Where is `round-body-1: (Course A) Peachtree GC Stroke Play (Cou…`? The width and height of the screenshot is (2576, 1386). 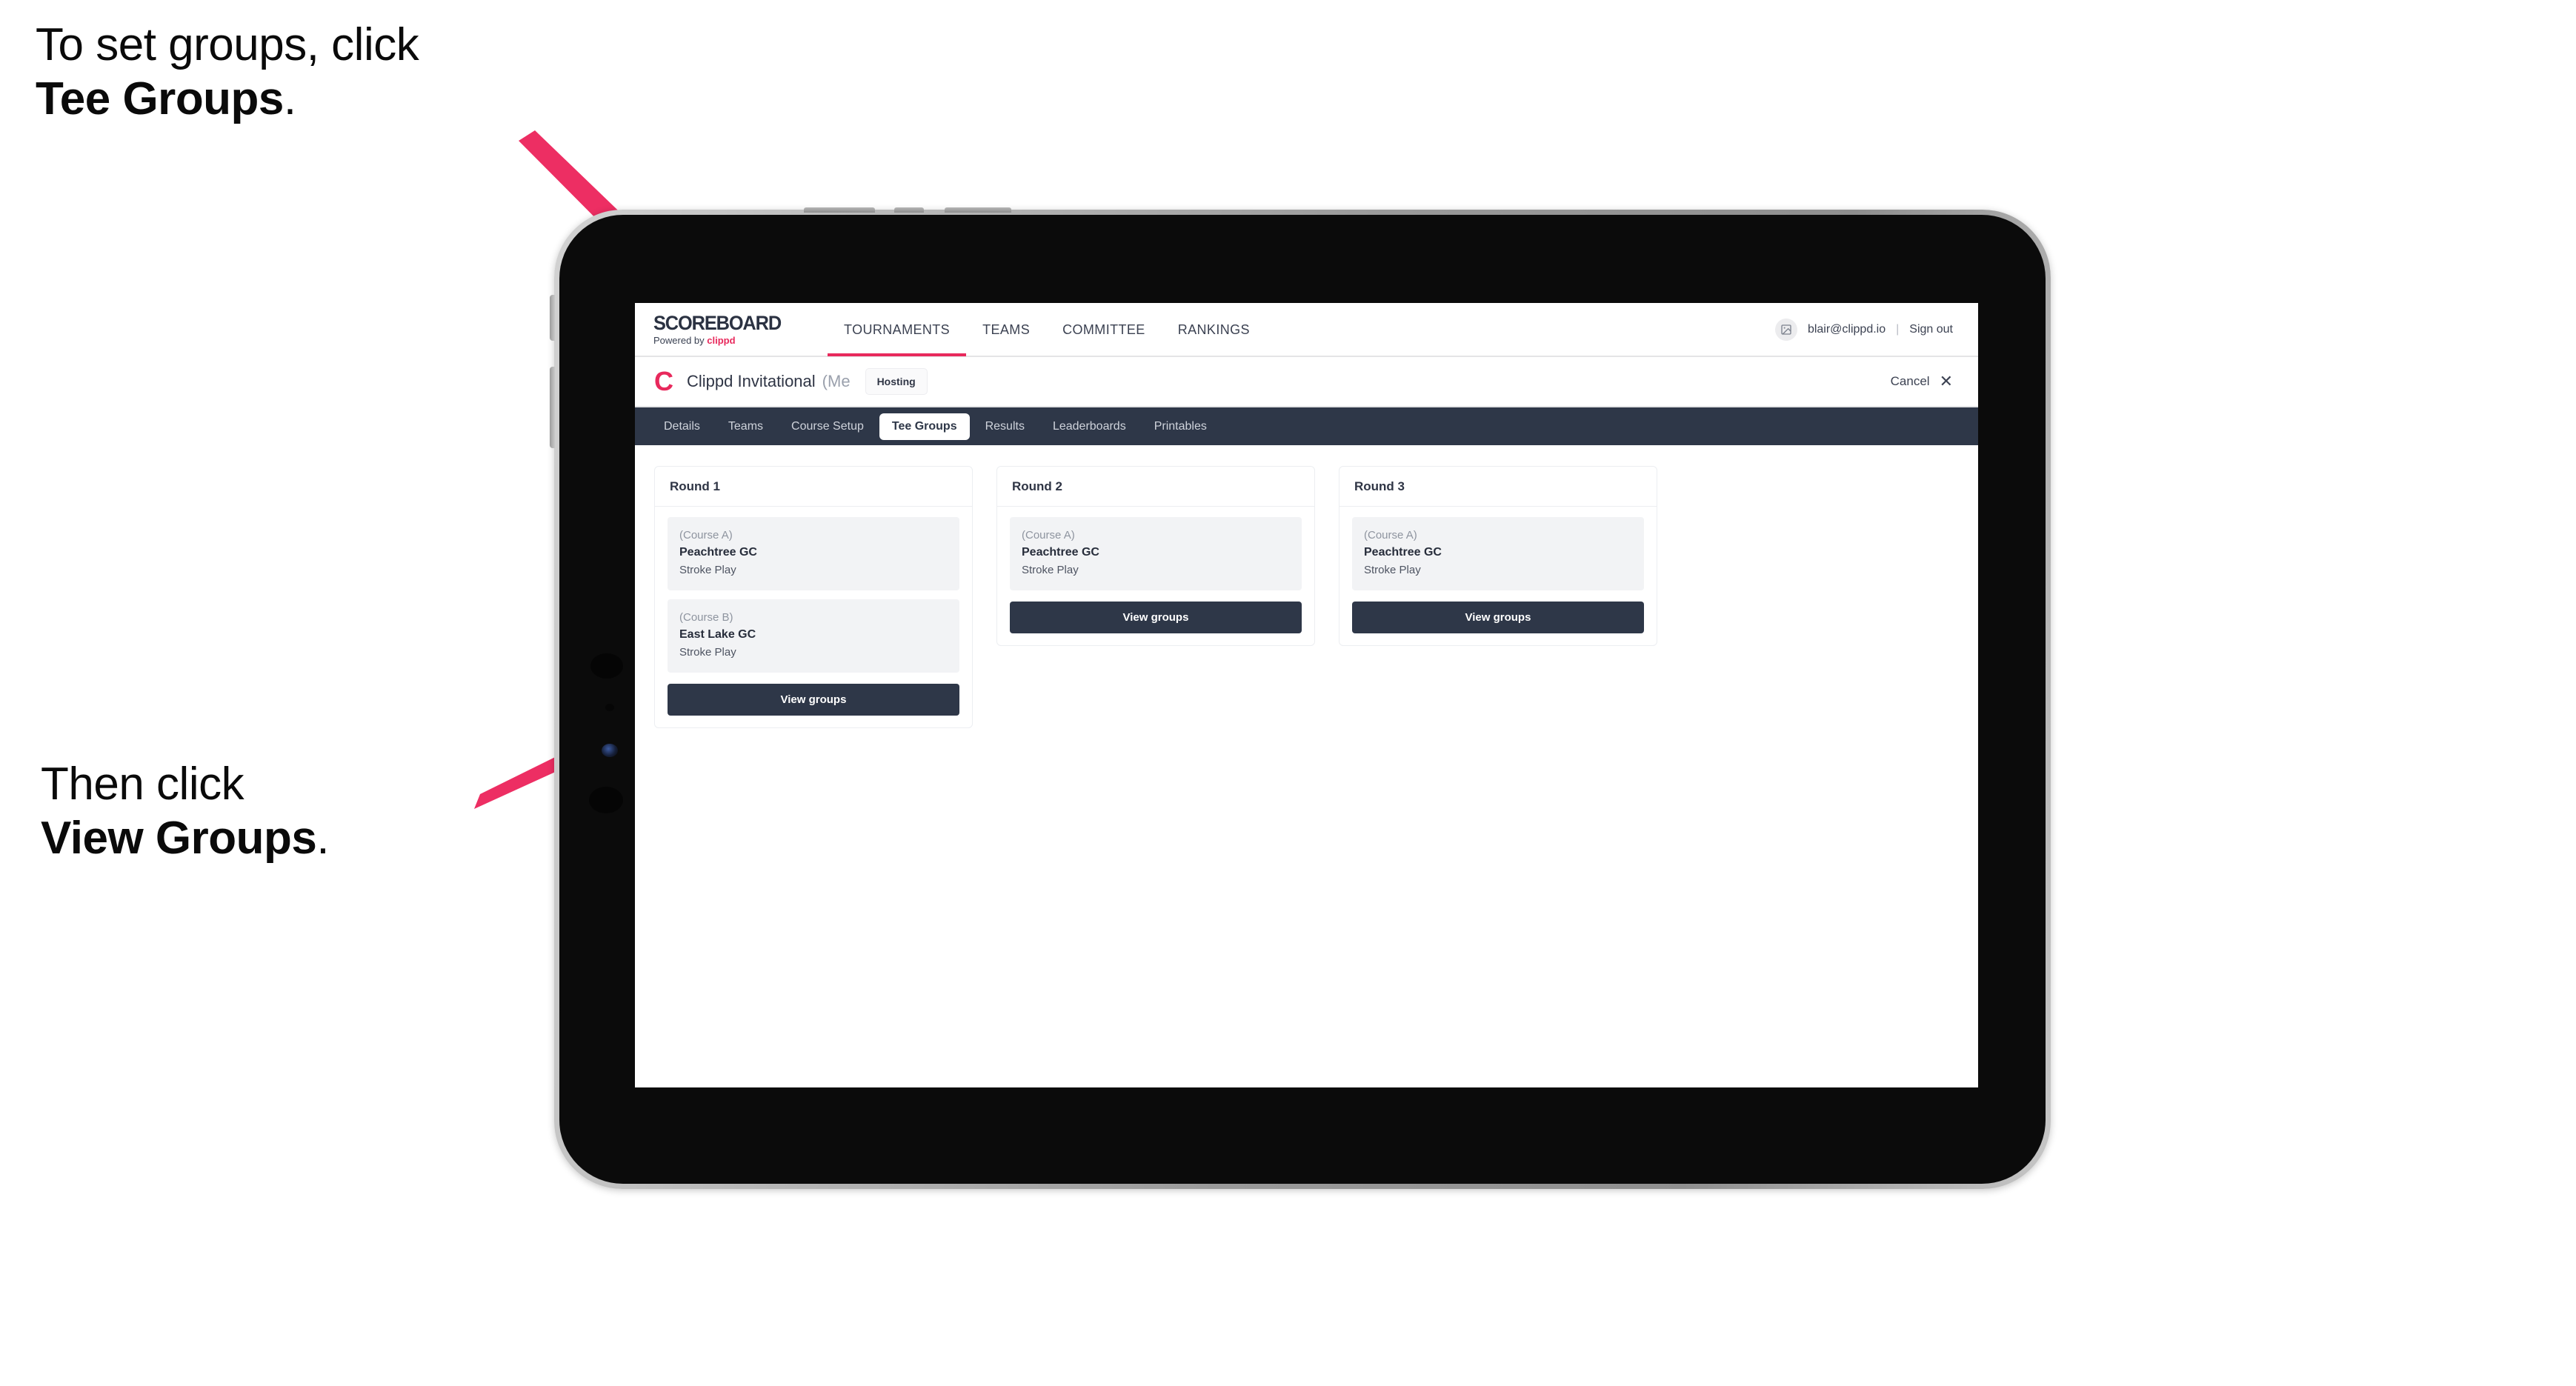 round-body-1: (Course A) Peachtree GC Stroke Play (Cou… is located at coordinates (813, 617).